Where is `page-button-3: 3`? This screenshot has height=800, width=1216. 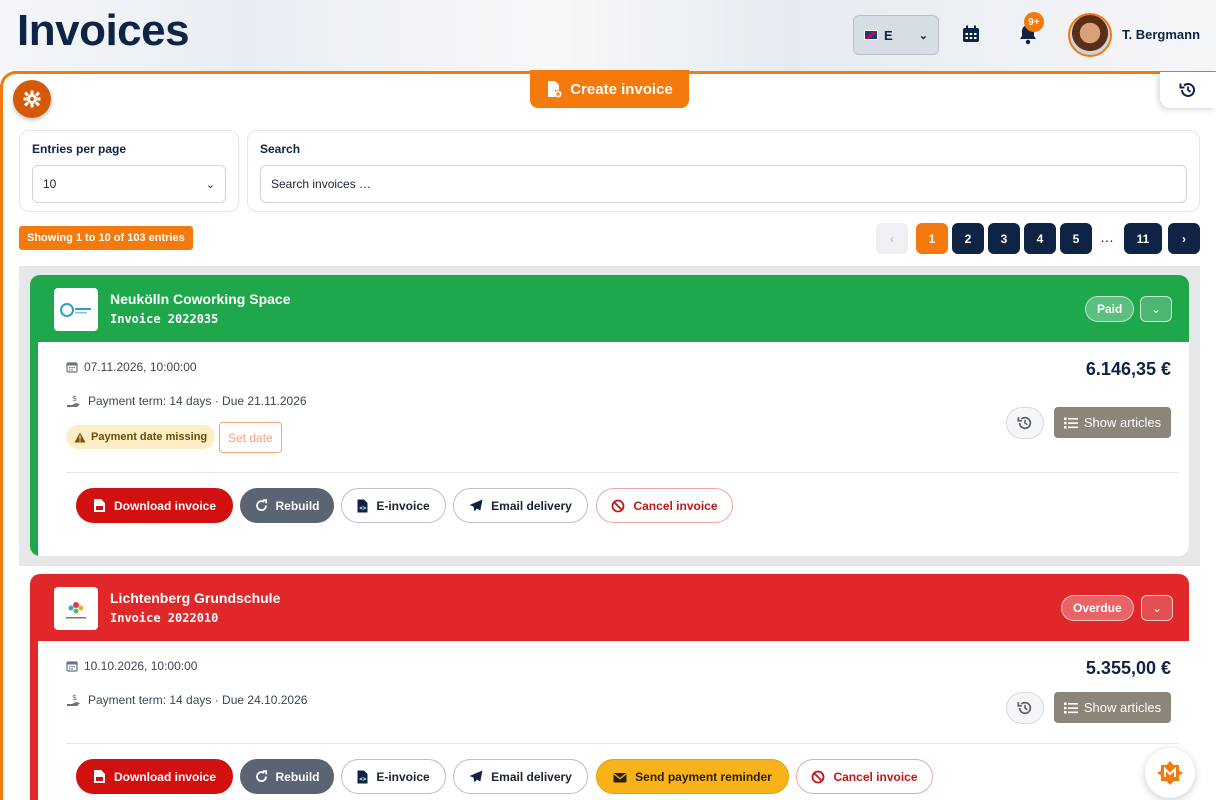
page-button-3: 3 is located at coordinates (1004, 238).